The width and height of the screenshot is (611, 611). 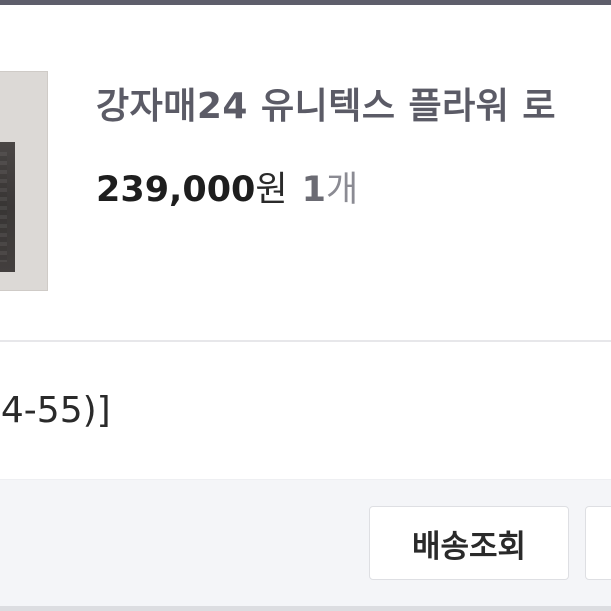 What do you see at coordinates (313, 190) in the screenshot?
I see `quantity-value: 1` at bounding box center [313, 190].